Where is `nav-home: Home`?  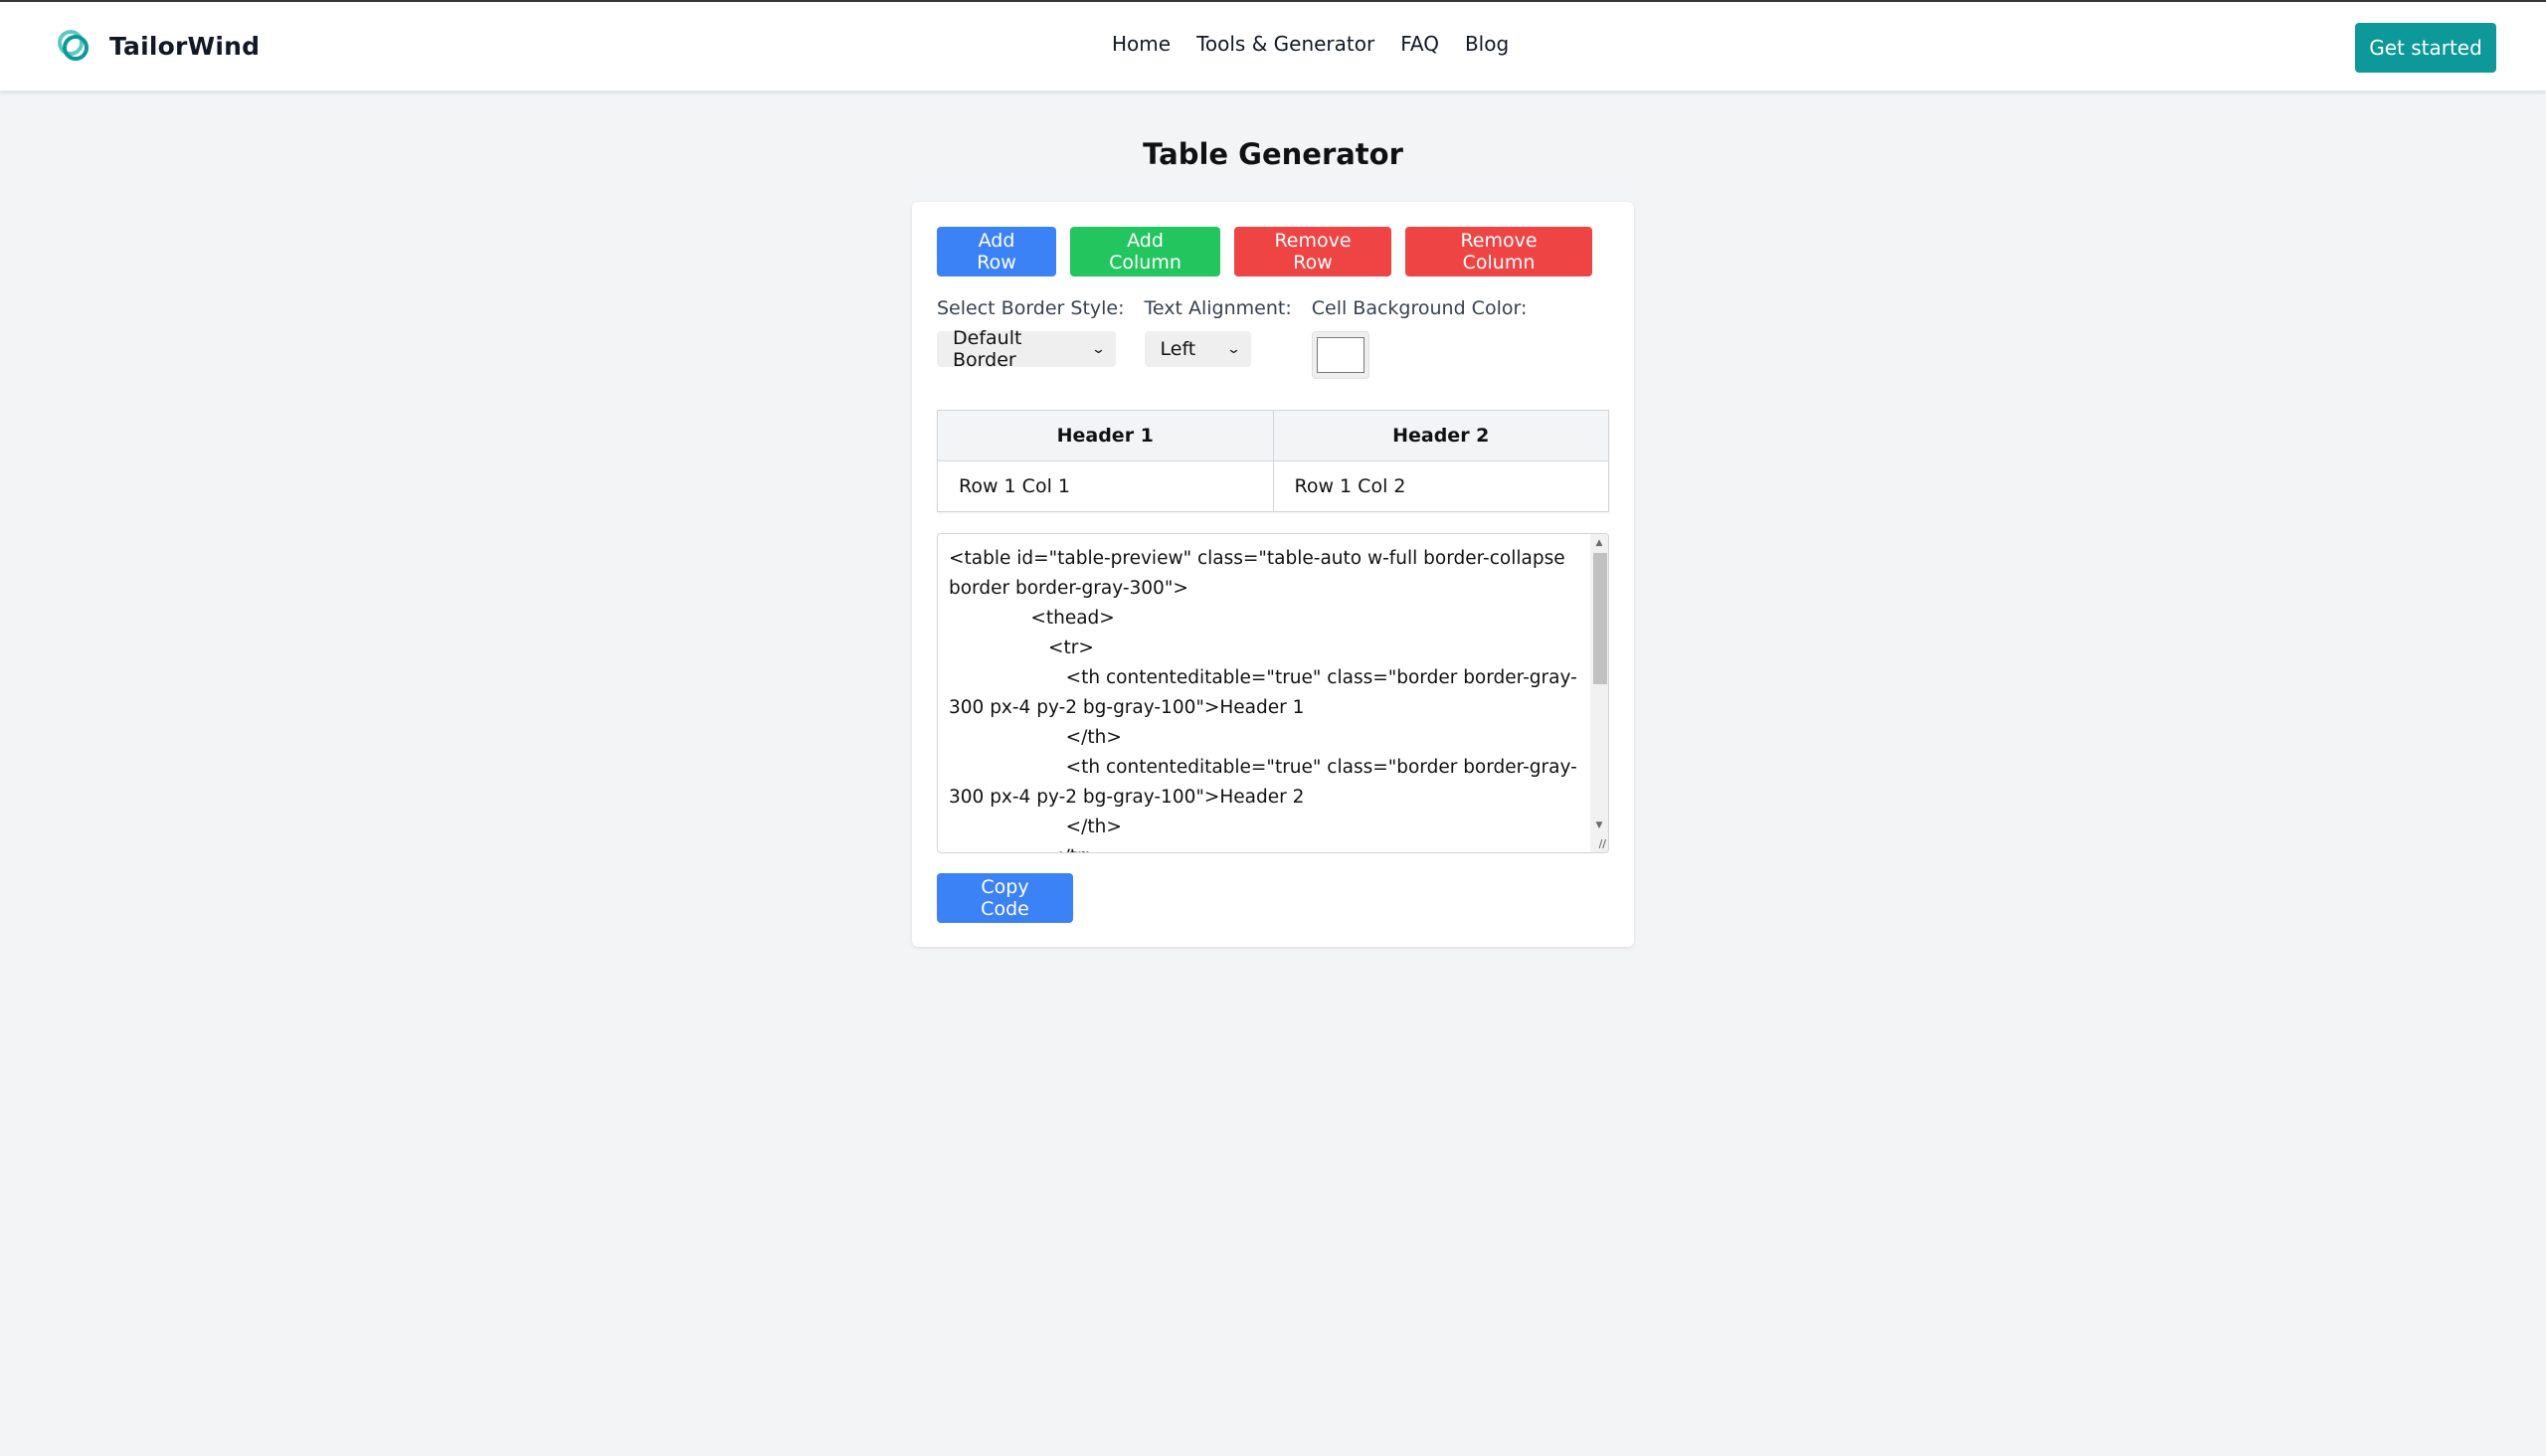 nav-home: Home is located at coordinates (1141, 44).